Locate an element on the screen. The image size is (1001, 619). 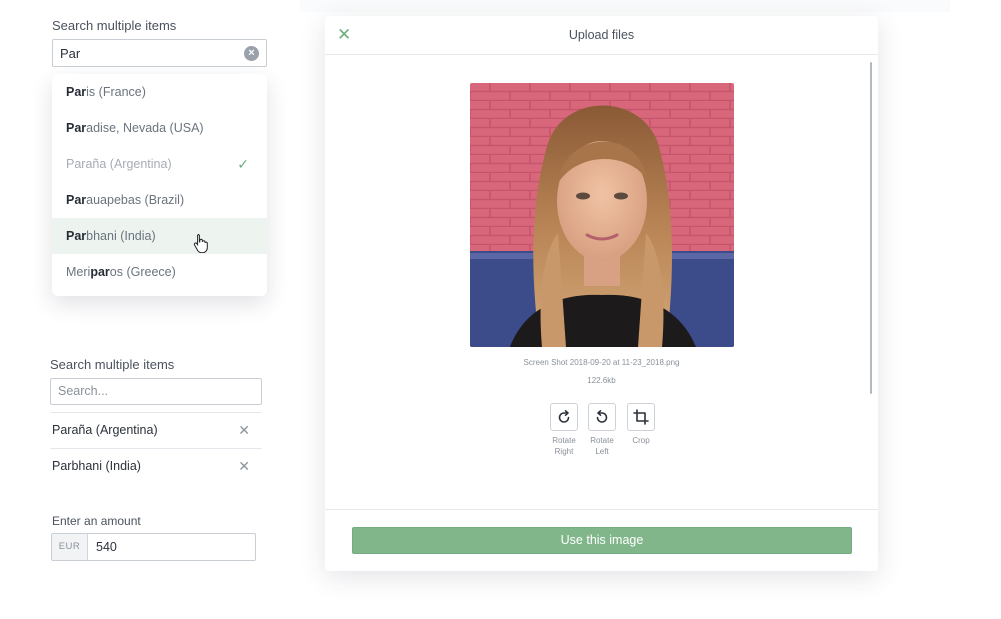
rotate-right-tool: Rotate Right is located at coordinates (564, 430).